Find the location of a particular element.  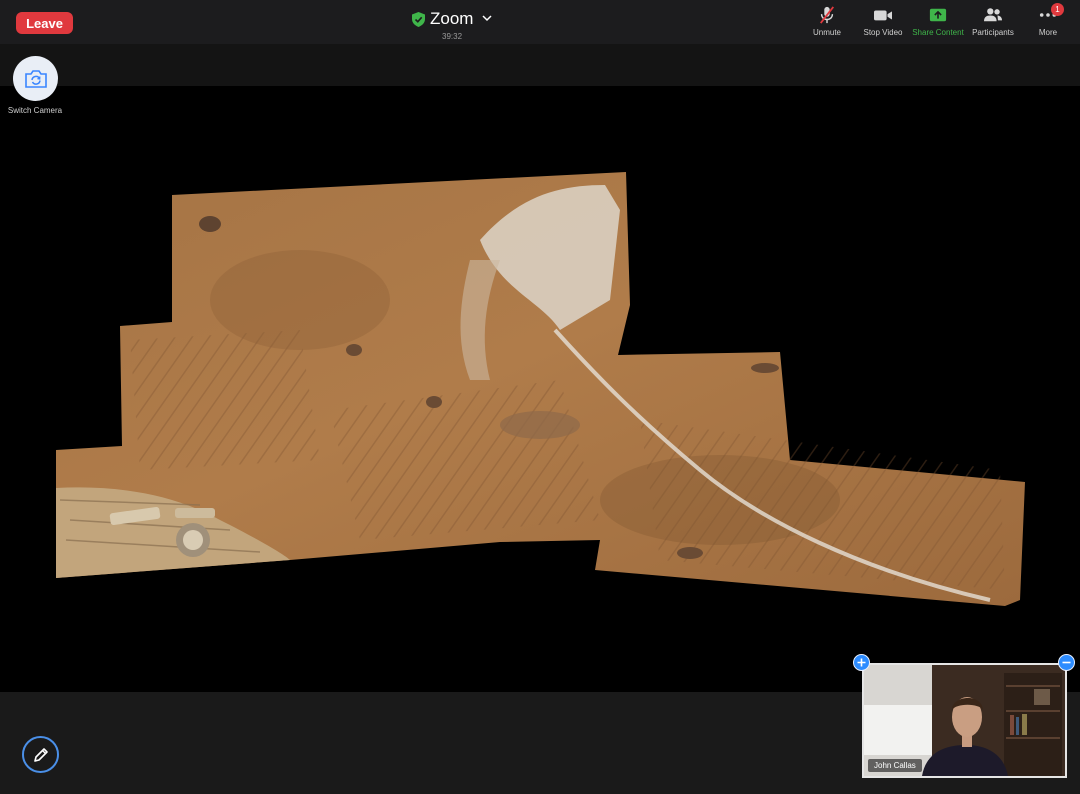

annotate-button is located at coordinates (40, 754).